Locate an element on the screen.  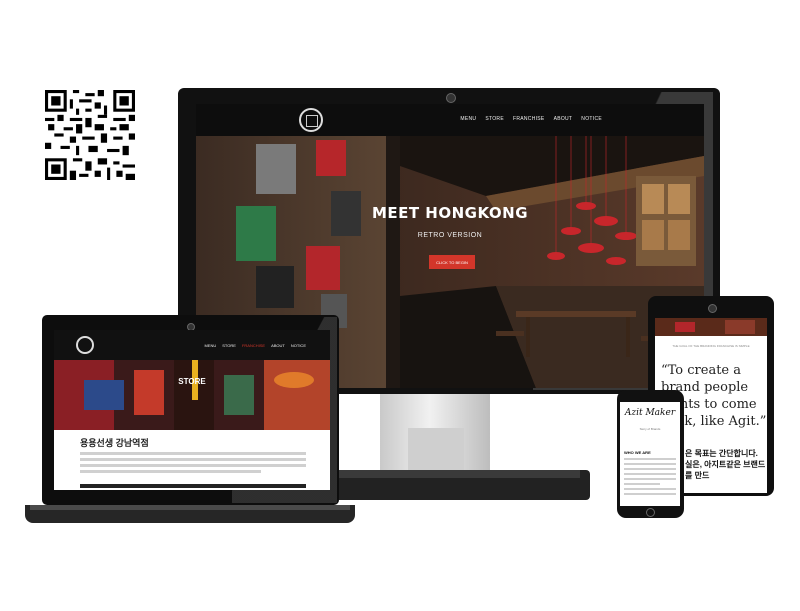
phone-home-button is located at coordinates (650, 512).